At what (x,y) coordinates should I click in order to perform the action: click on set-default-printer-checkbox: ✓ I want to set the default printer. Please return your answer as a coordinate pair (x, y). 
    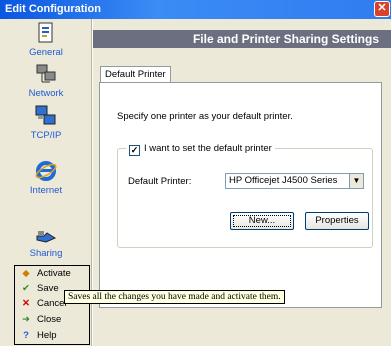
    Looking at the image, I should click on (200, 149).